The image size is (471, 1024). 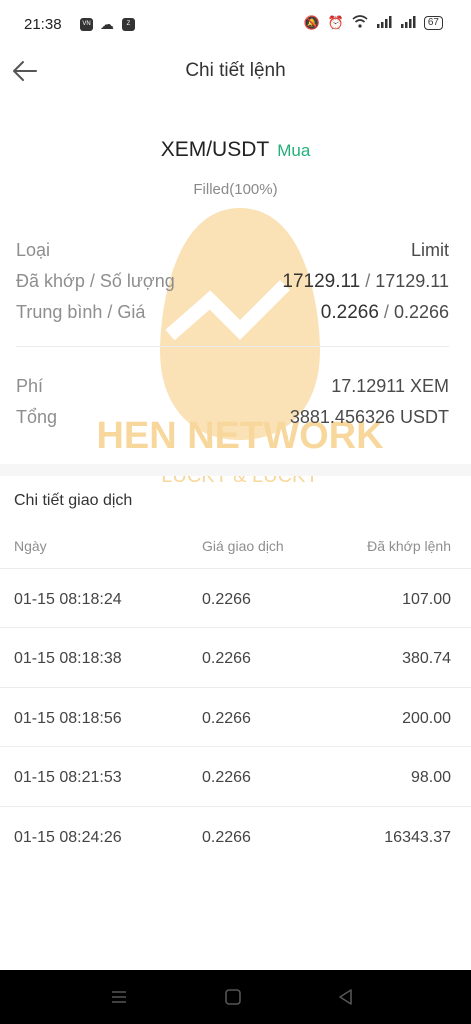 I want to click on avg-price-value: 0.2266 / 0.2266, so click(x=384, y=312).